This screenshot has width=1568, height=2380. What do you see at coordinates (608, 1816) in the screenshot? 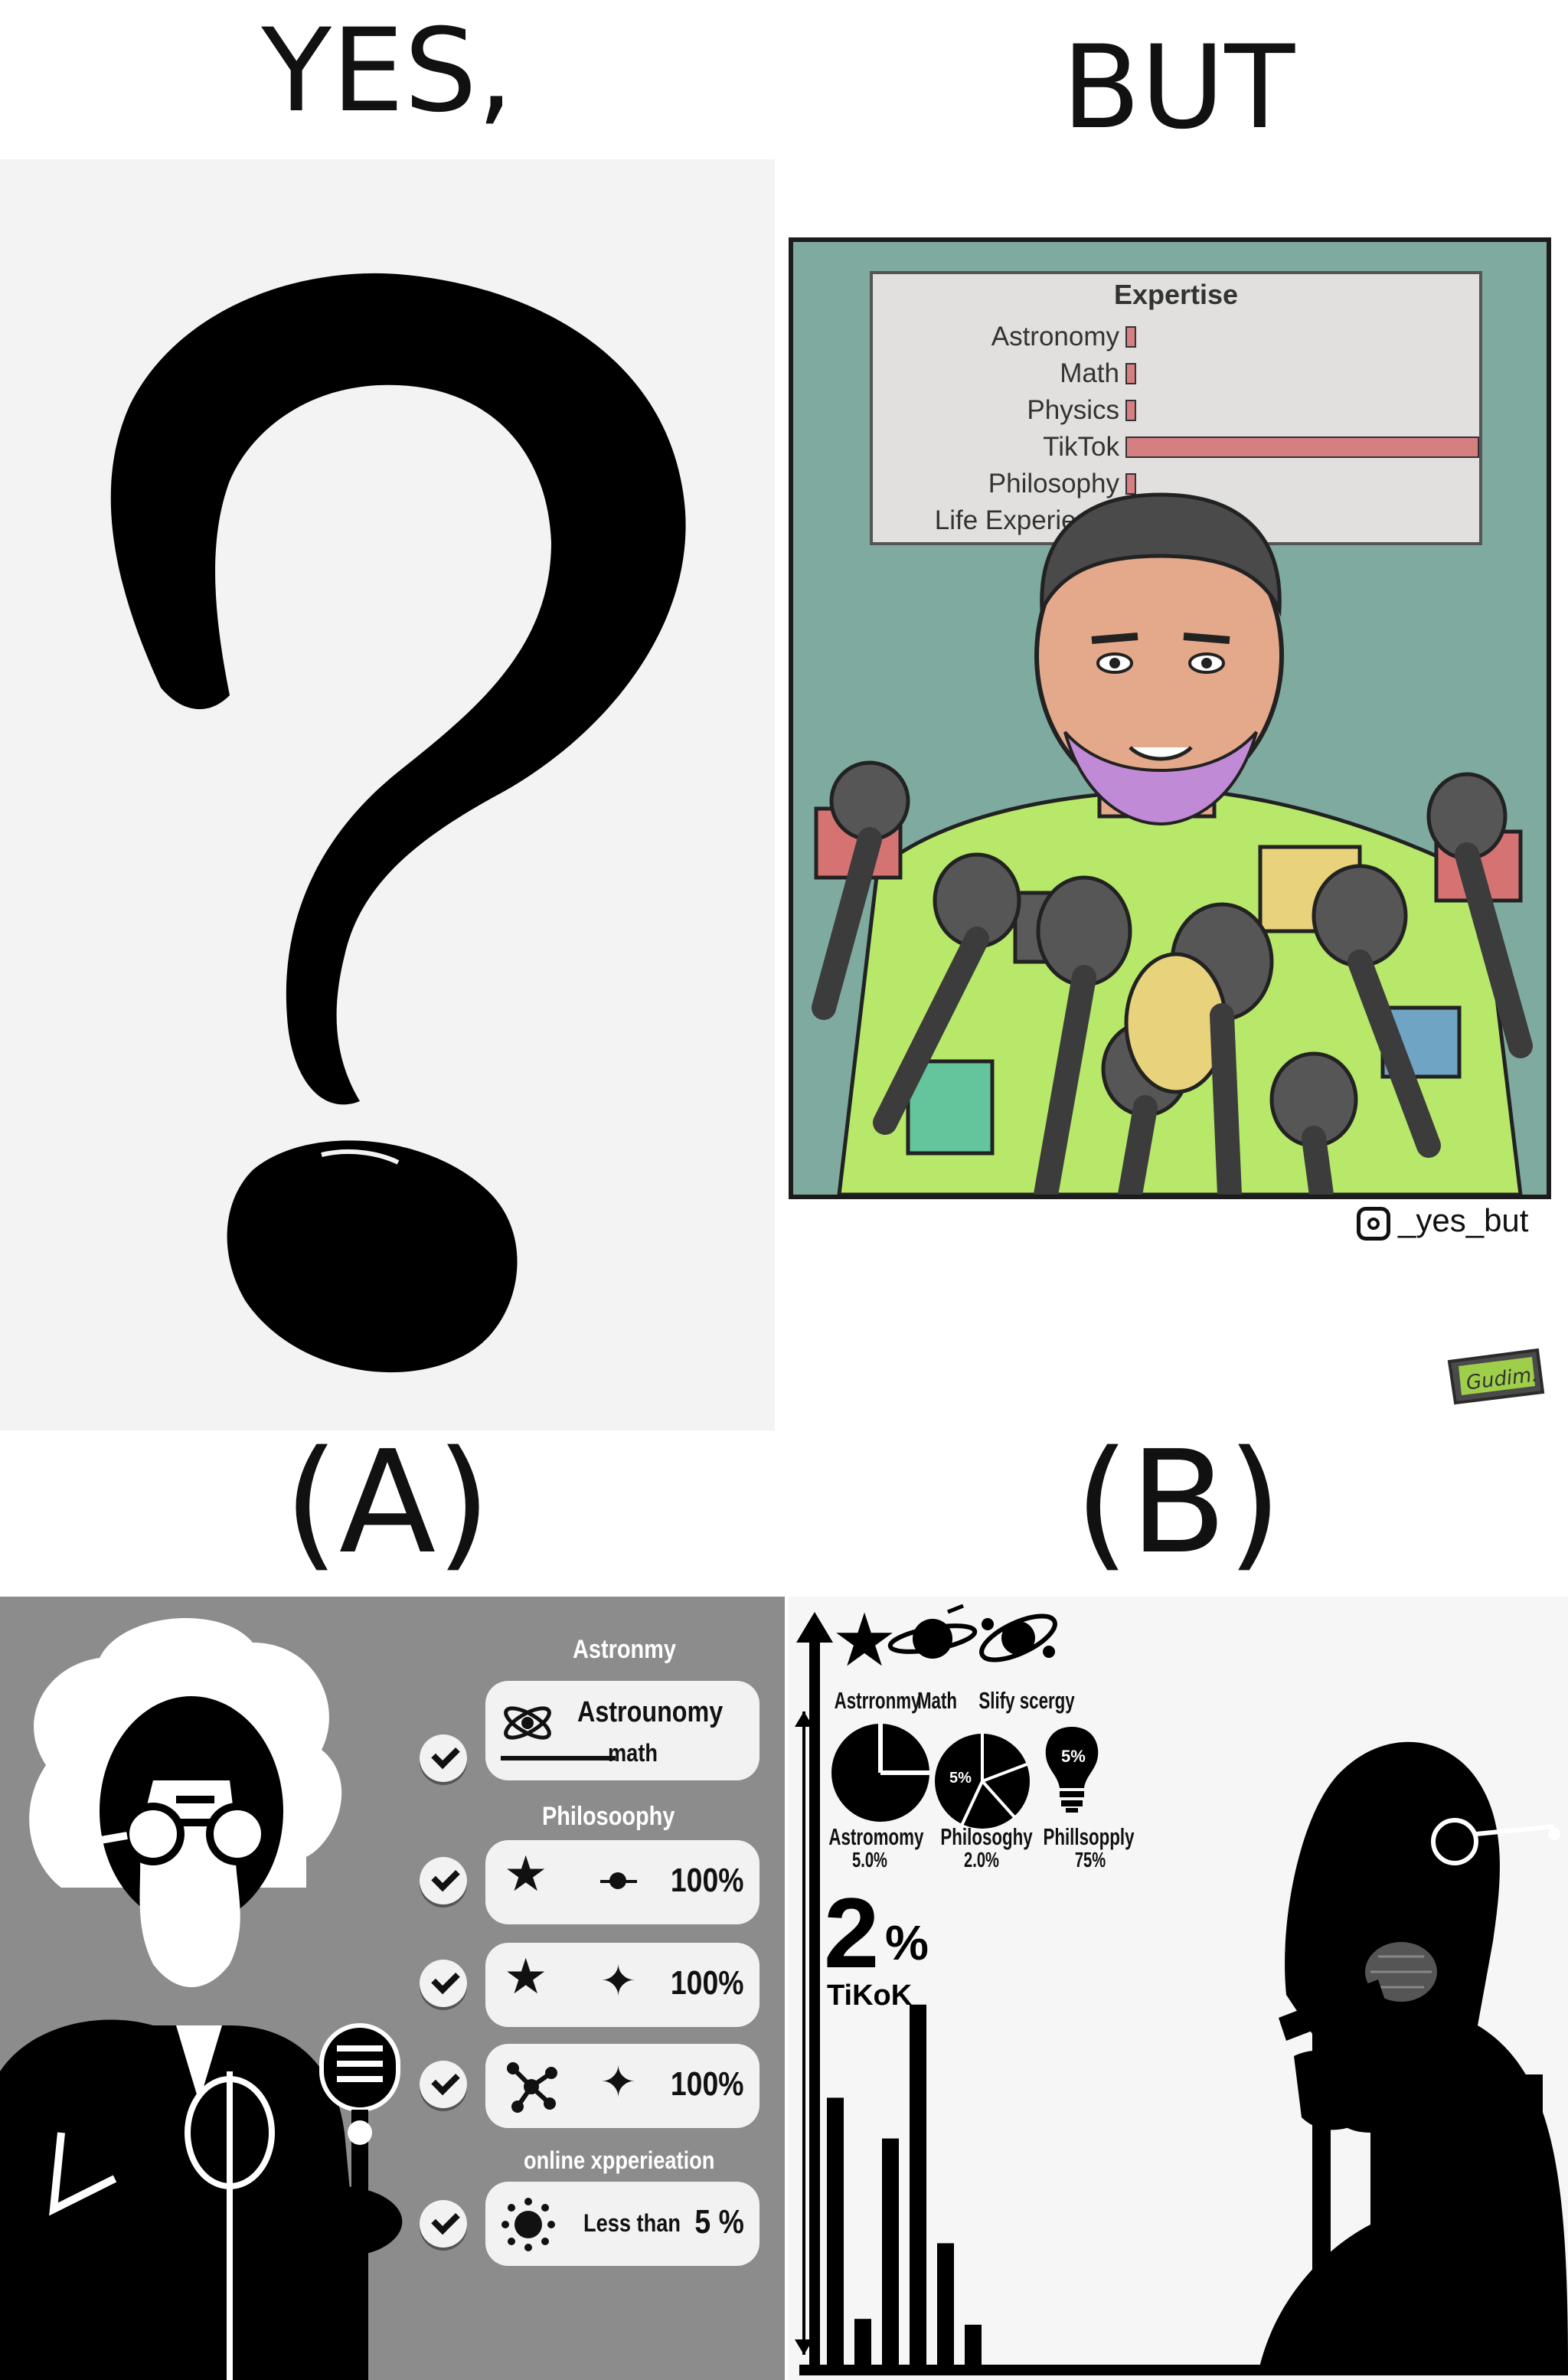
I see `heading-philosophy: Philosoophy` at bounding box center [608, 1816].